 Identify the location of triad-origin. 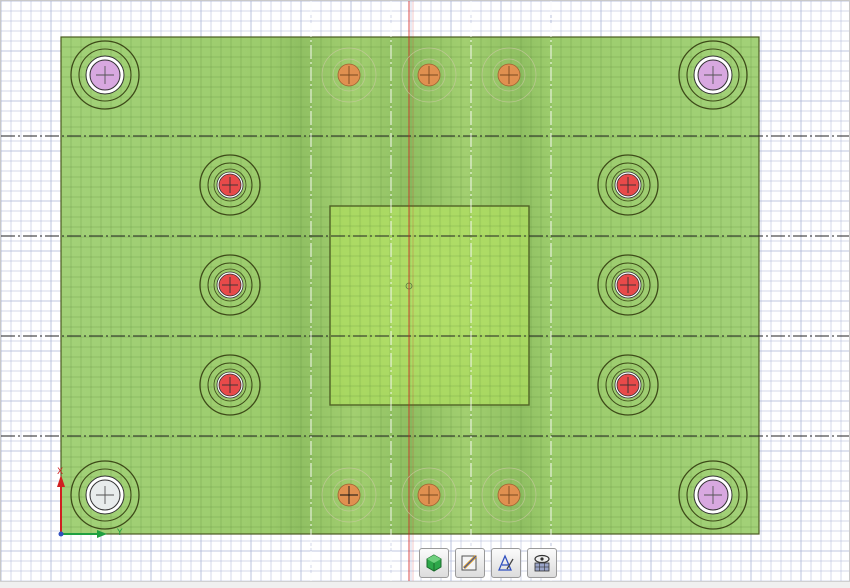
(61, 534).